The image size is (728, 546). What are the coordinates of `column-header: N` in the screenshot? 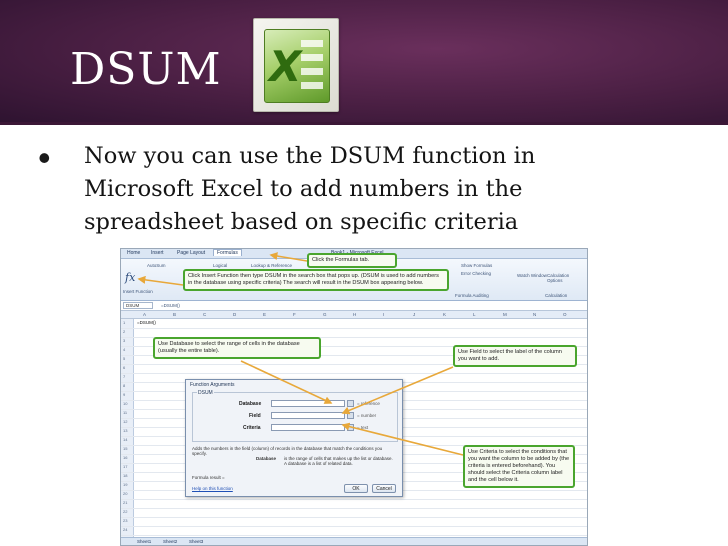 It's located at (534, 314).